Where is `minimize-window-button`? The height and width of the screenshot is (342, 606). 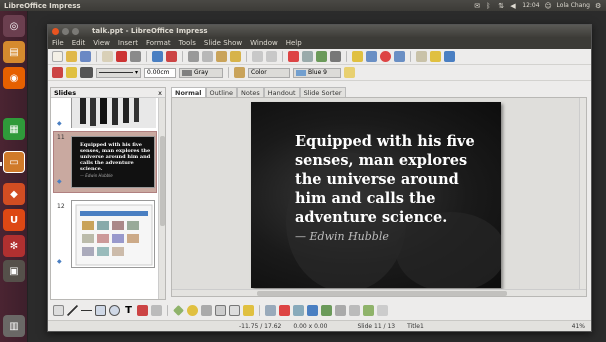
minimize-window-button is located at coordinates (65, 31).